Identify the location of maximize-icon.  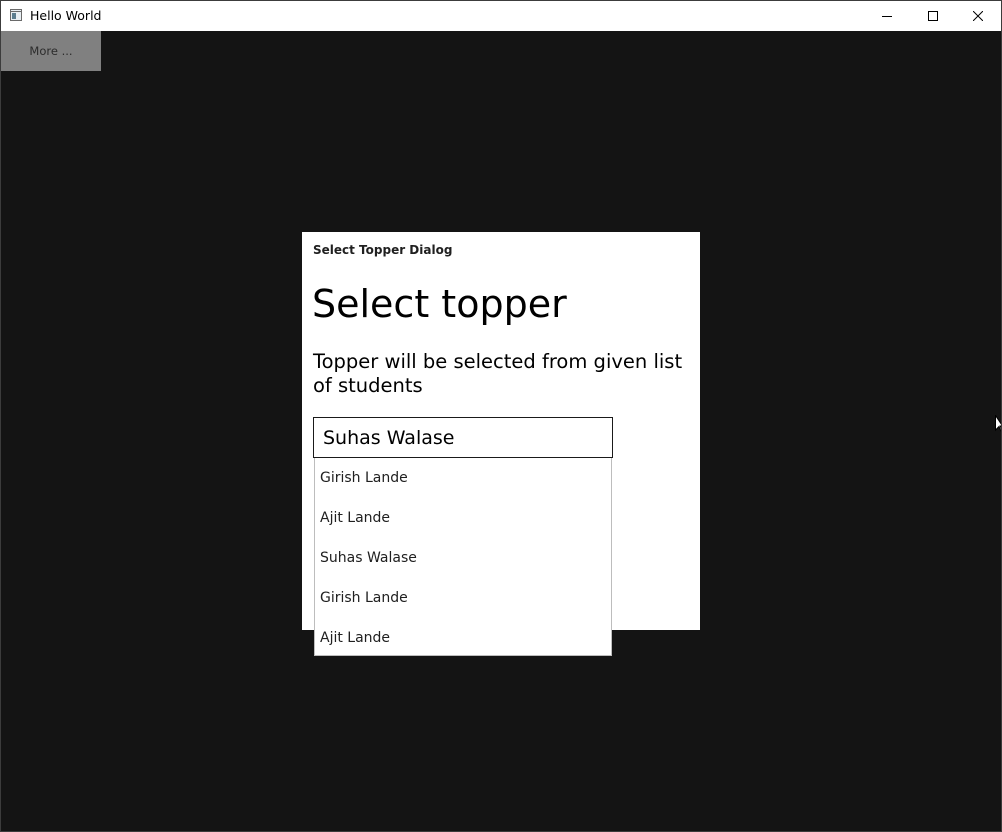
(933, 16).